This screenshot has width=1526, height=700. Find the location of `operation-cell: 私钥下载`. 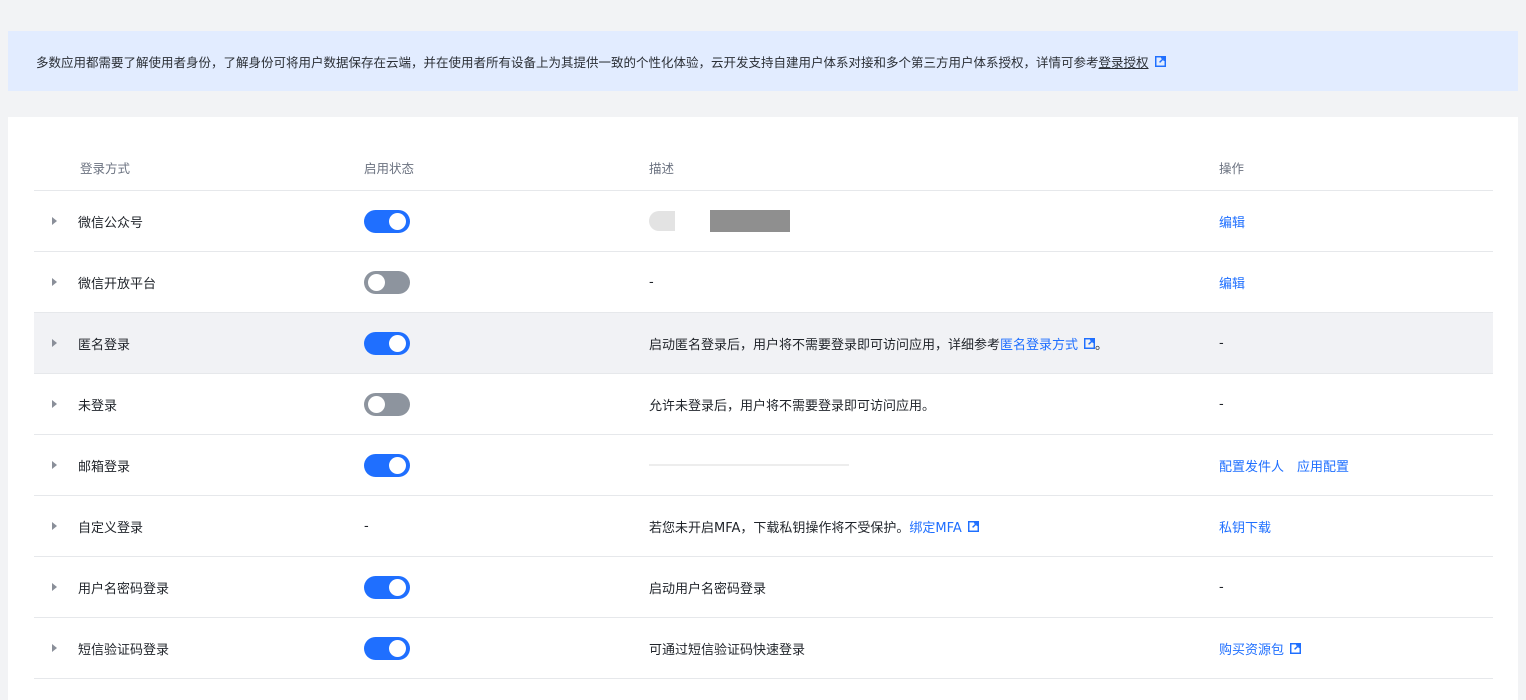

operation-cell: 私钥下载 is located at coordinates (1245, 526).